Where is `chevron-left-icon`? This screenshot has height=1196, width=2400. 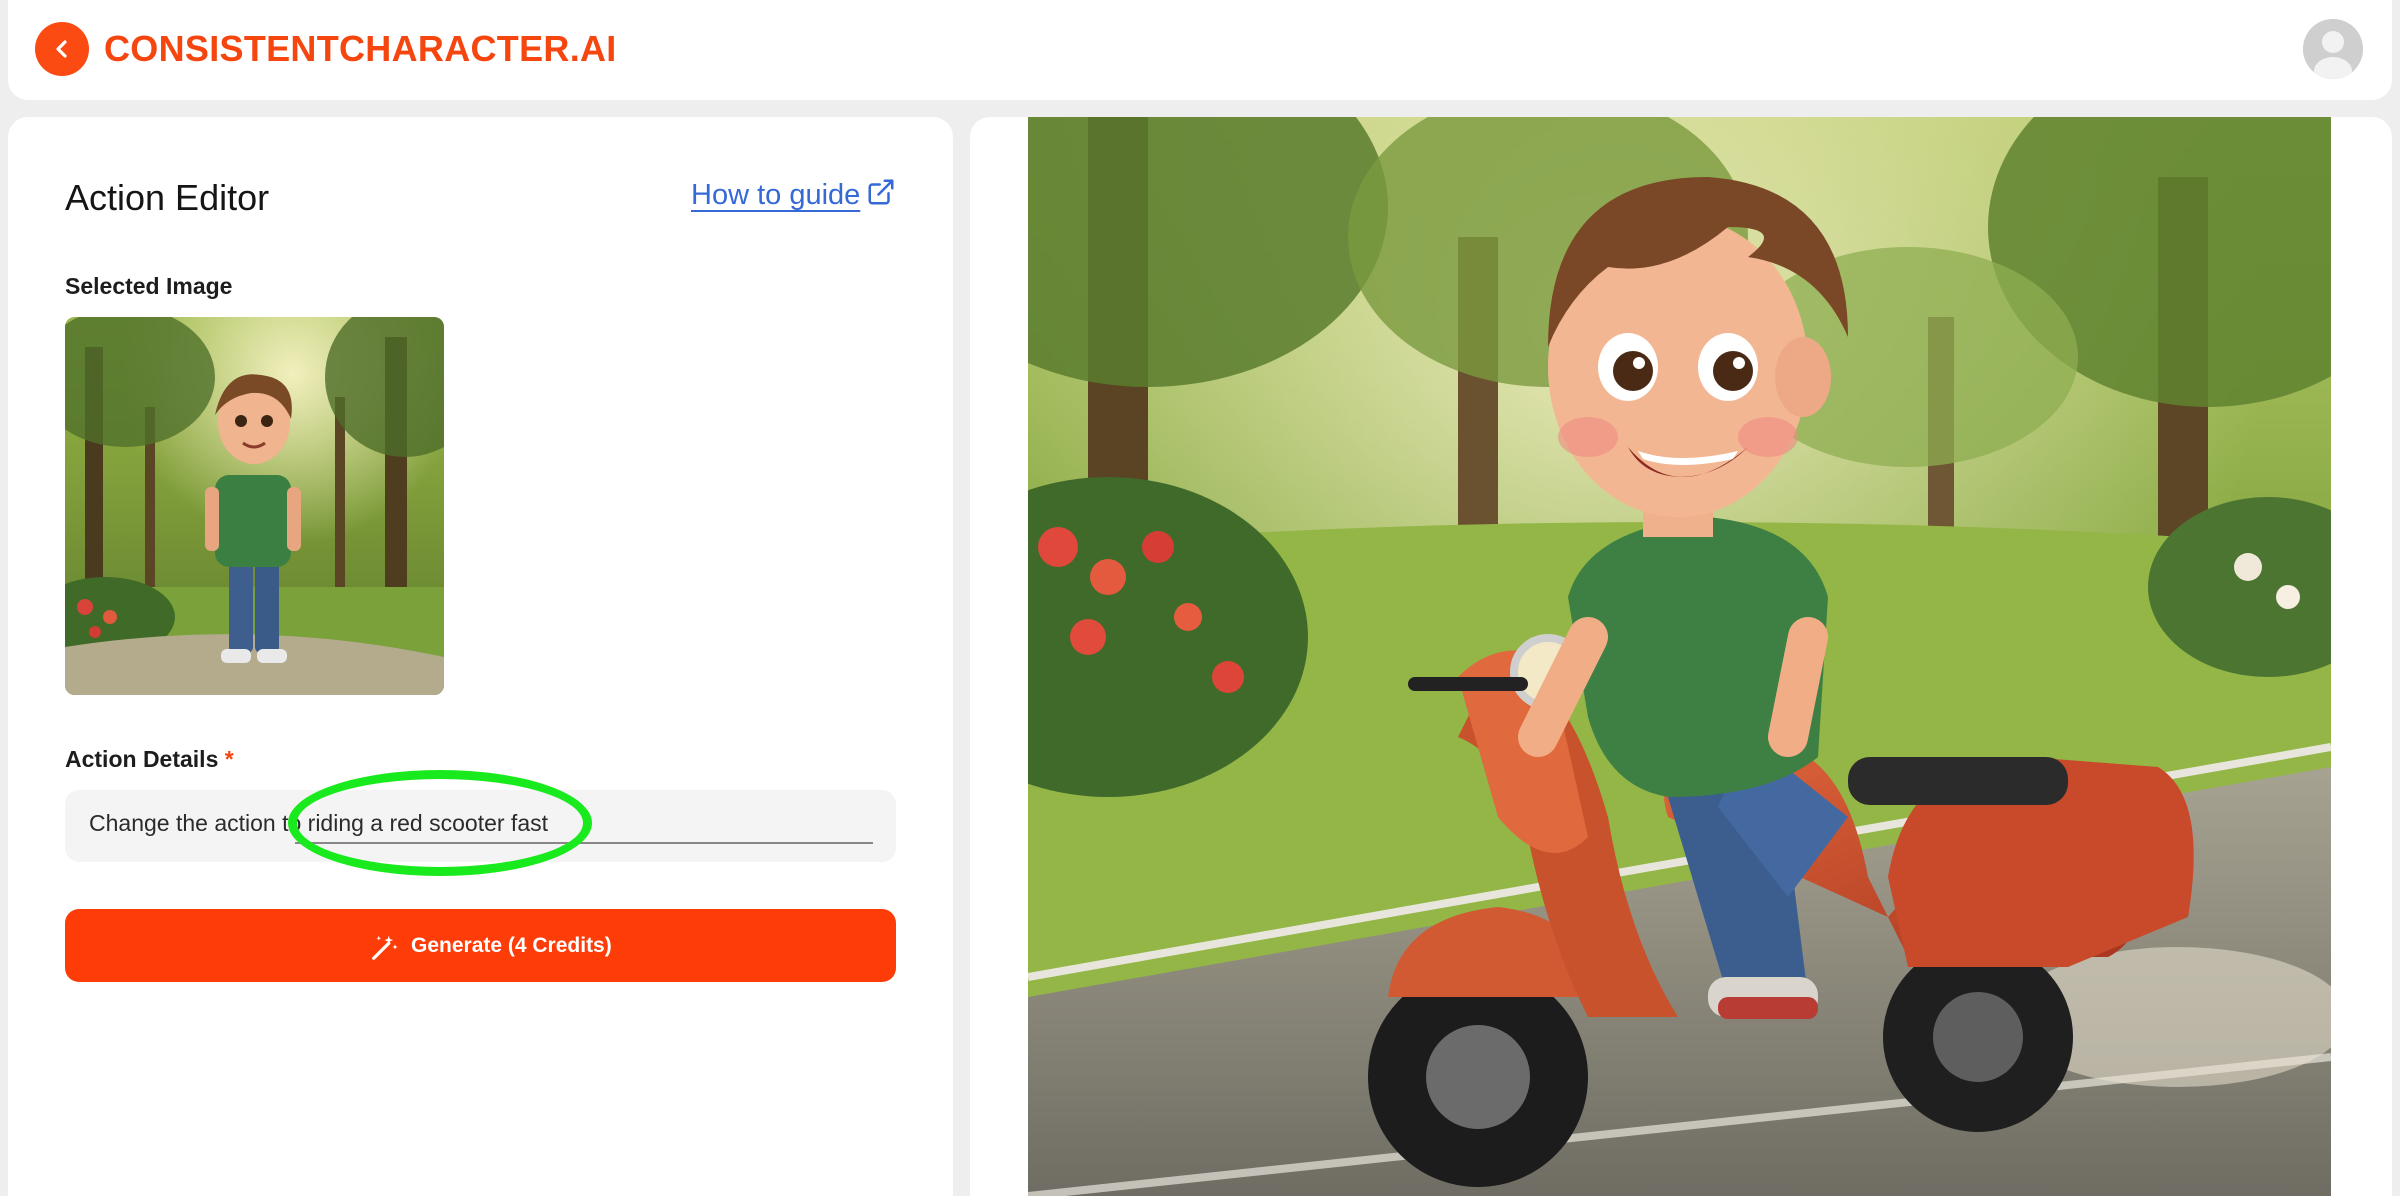 chevron-left-icon is located at coordinates (61, 49).